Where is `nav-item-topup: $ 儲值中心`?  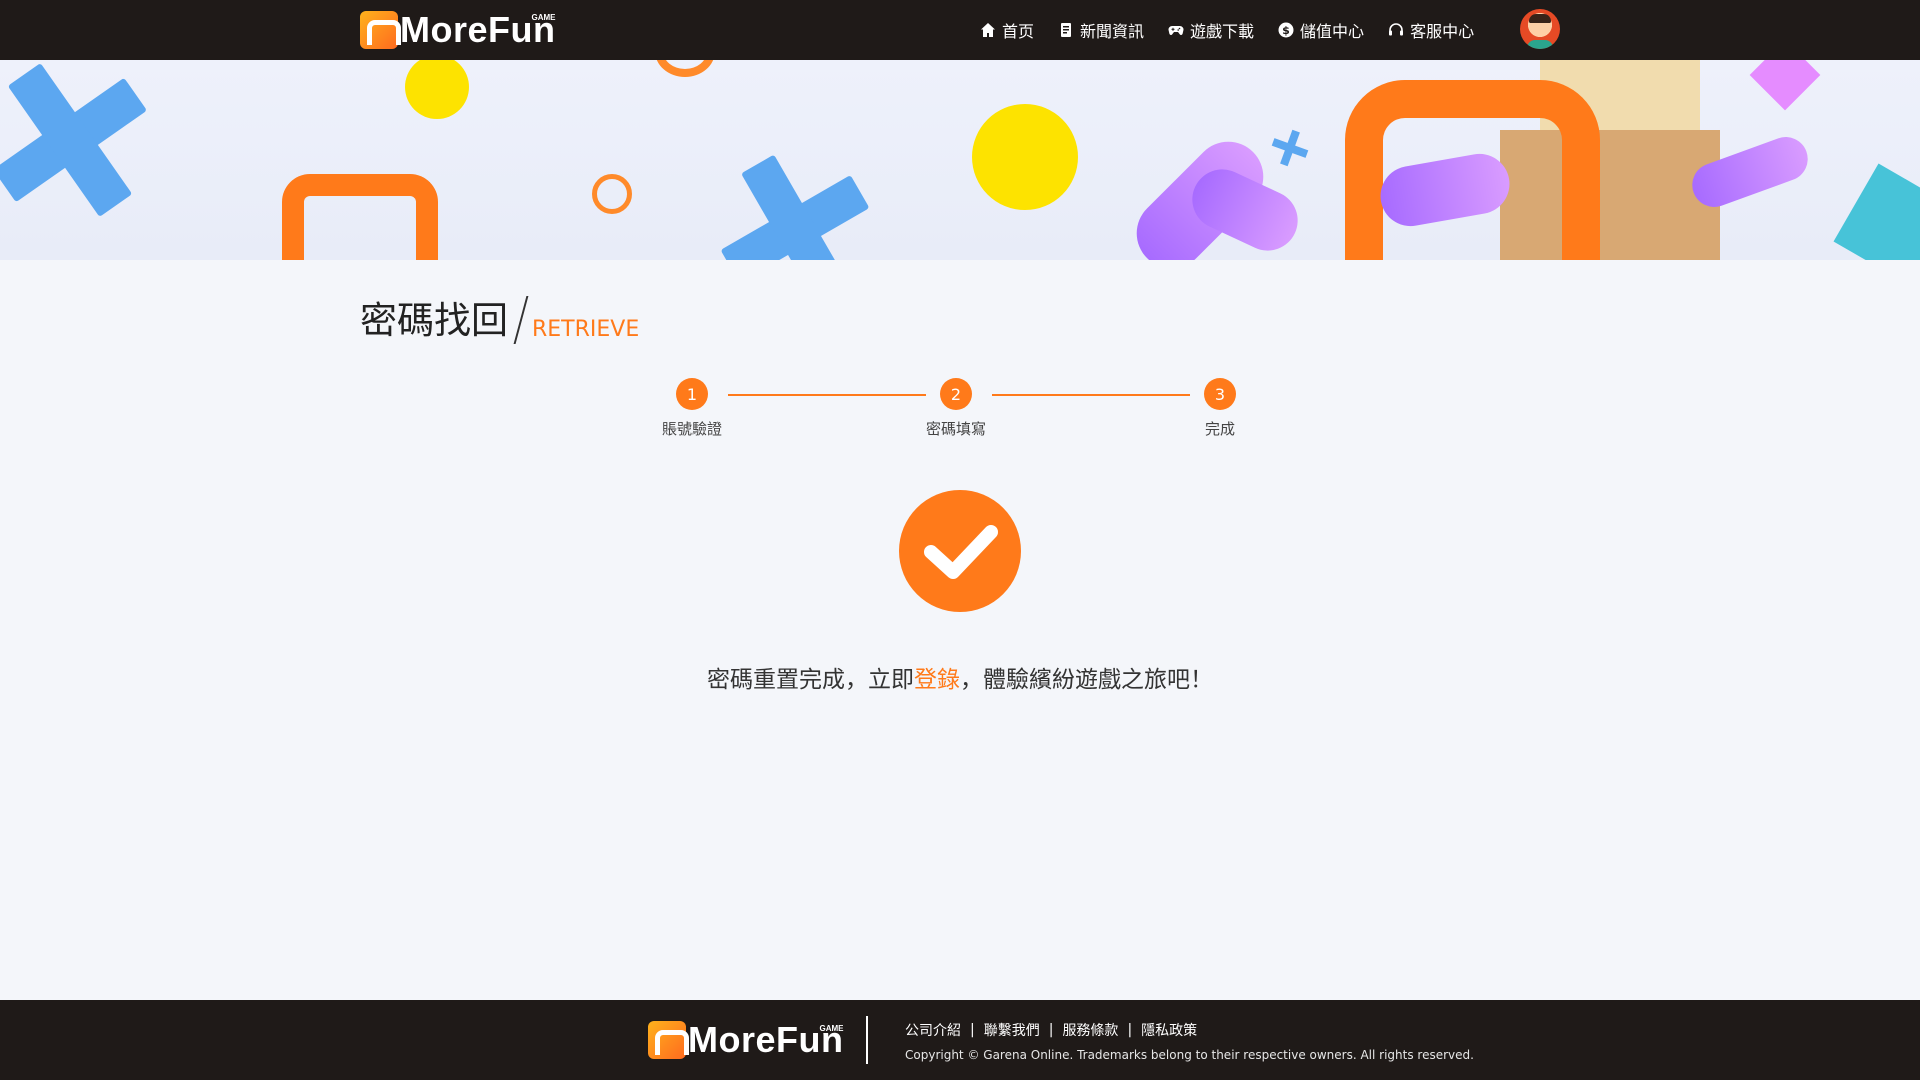 nav-item-topup: $ 儲值中心 is located at coordinates (1321, 30).